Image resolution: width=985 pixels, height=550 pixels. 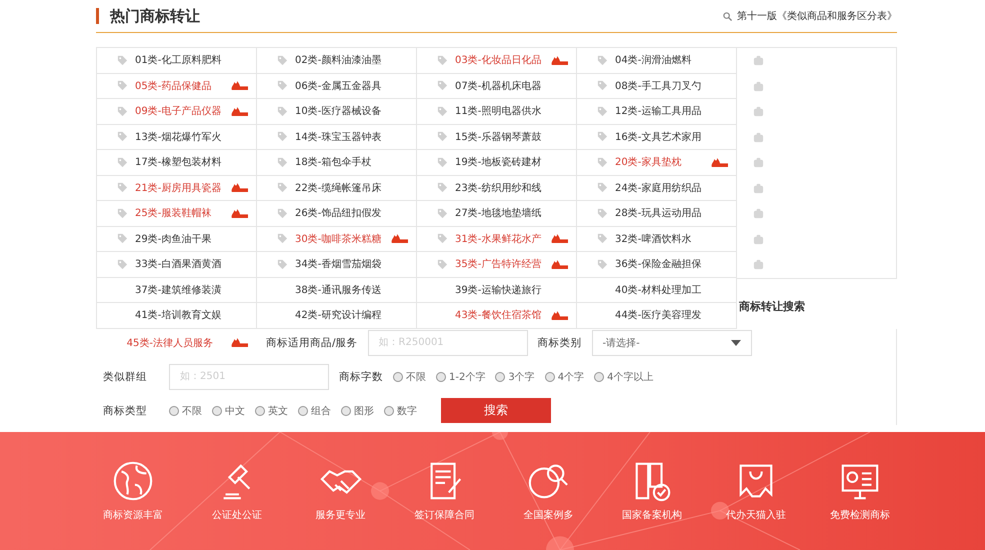 What do you see at coordinates (657, 86) in the screenshot?
I see `category-item: 08类-手工具刀叉勺` at bounding box center [657, 86].